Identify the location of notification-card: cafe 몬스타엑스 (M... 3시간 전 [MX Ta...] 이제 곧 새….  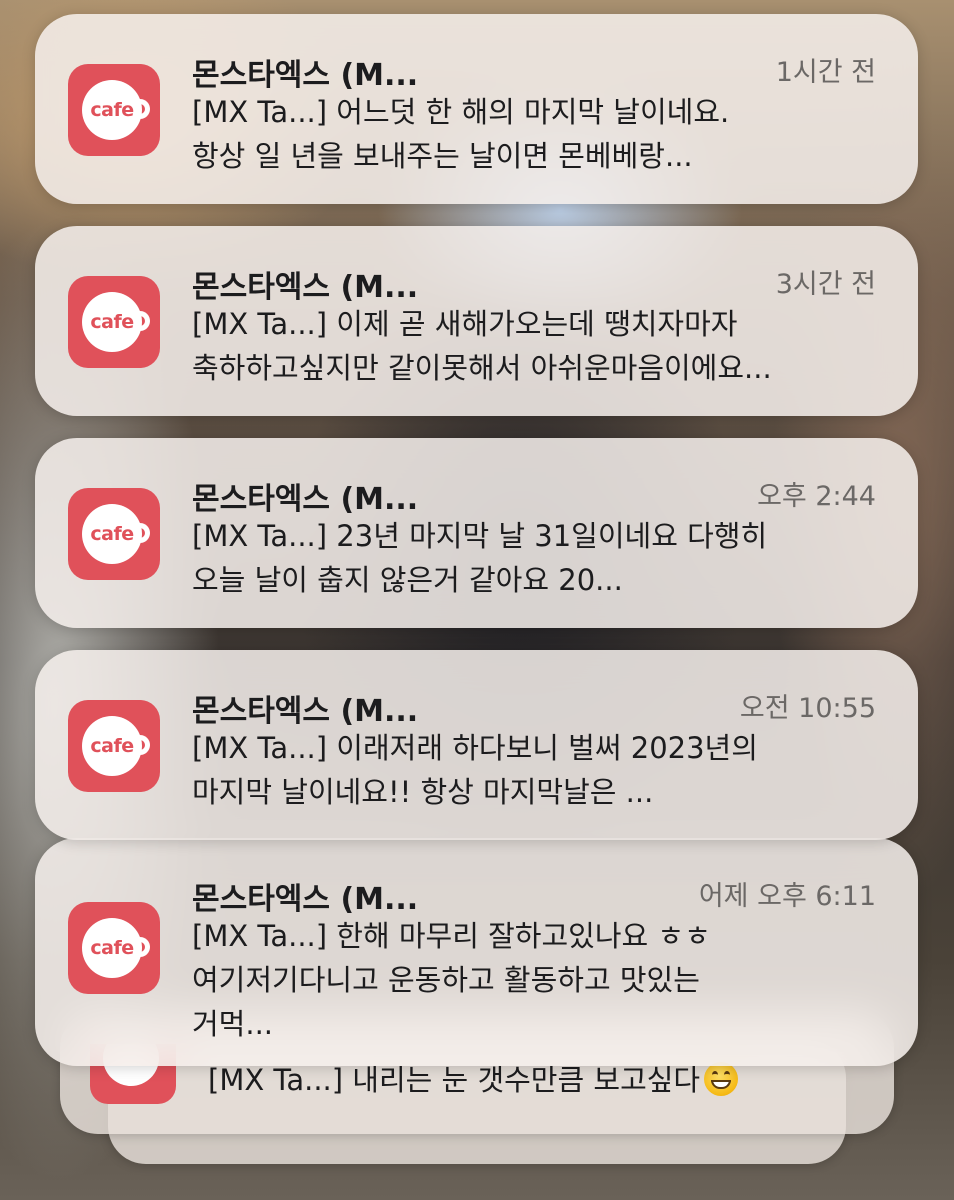
(476, 321).